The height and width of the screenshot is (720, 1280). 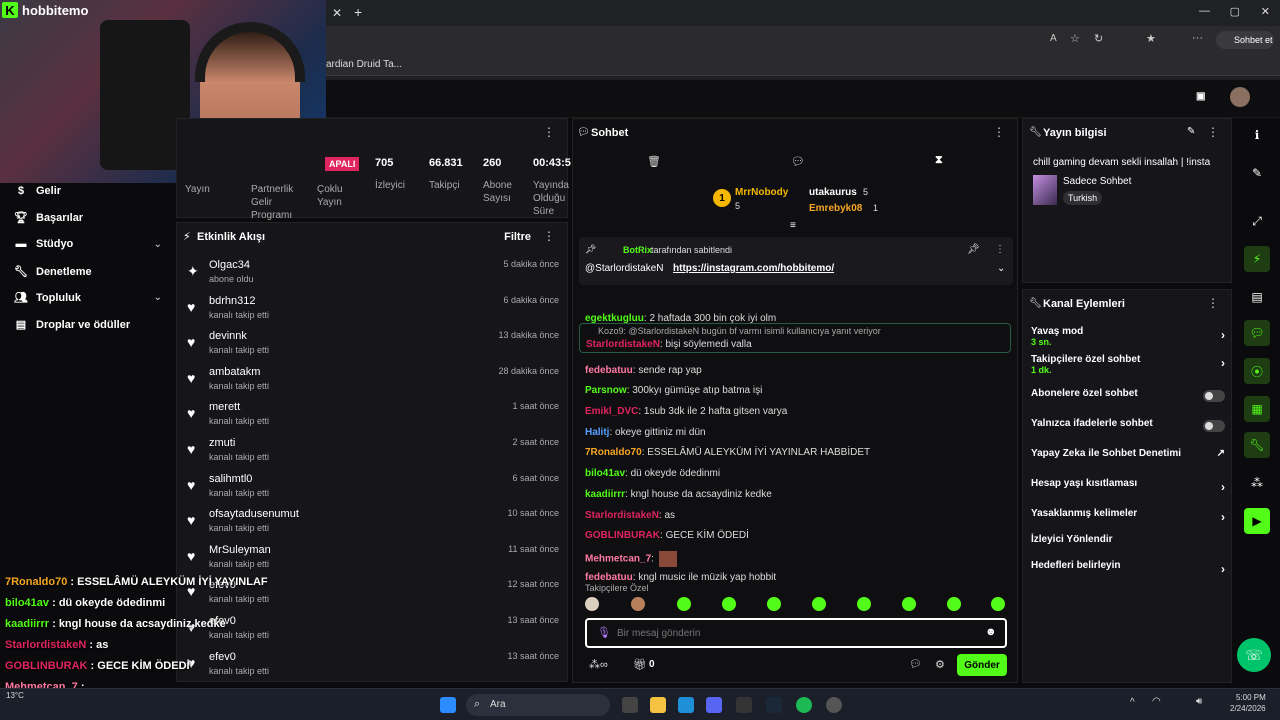 I want to click on pin-icon: 📌︎, so click(x=973, y=249).